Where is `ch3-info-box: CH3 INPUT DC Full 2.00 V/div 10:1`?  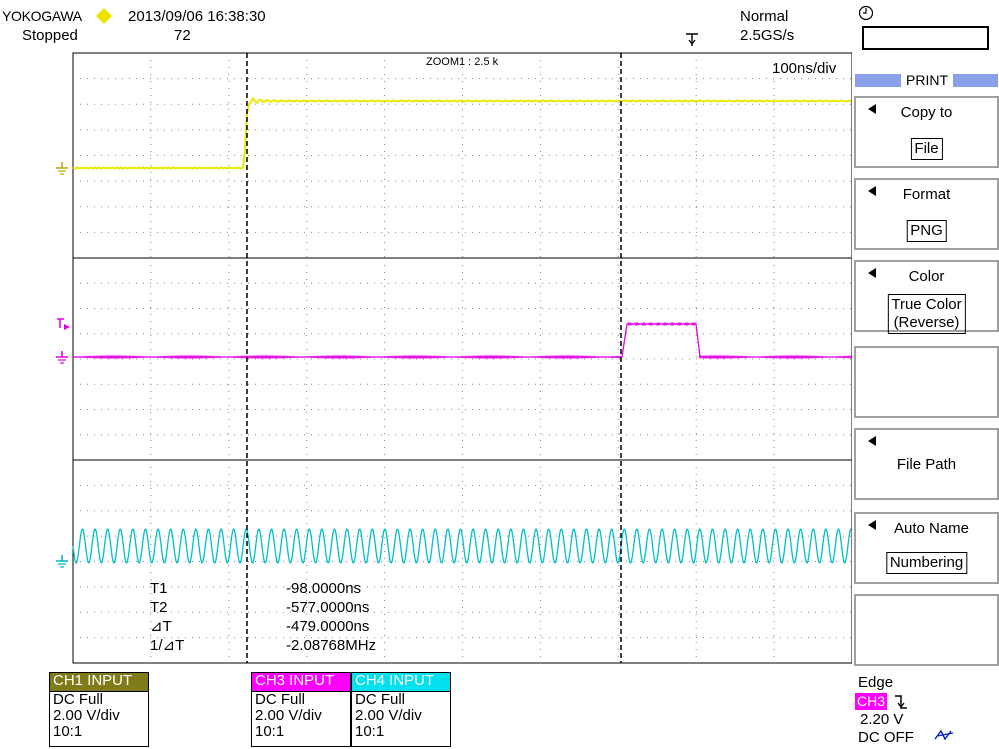 ch3-info-box: CH3 INPUT DC Full 2.00 V/div 10:1 is located at coordinates (301, 709).